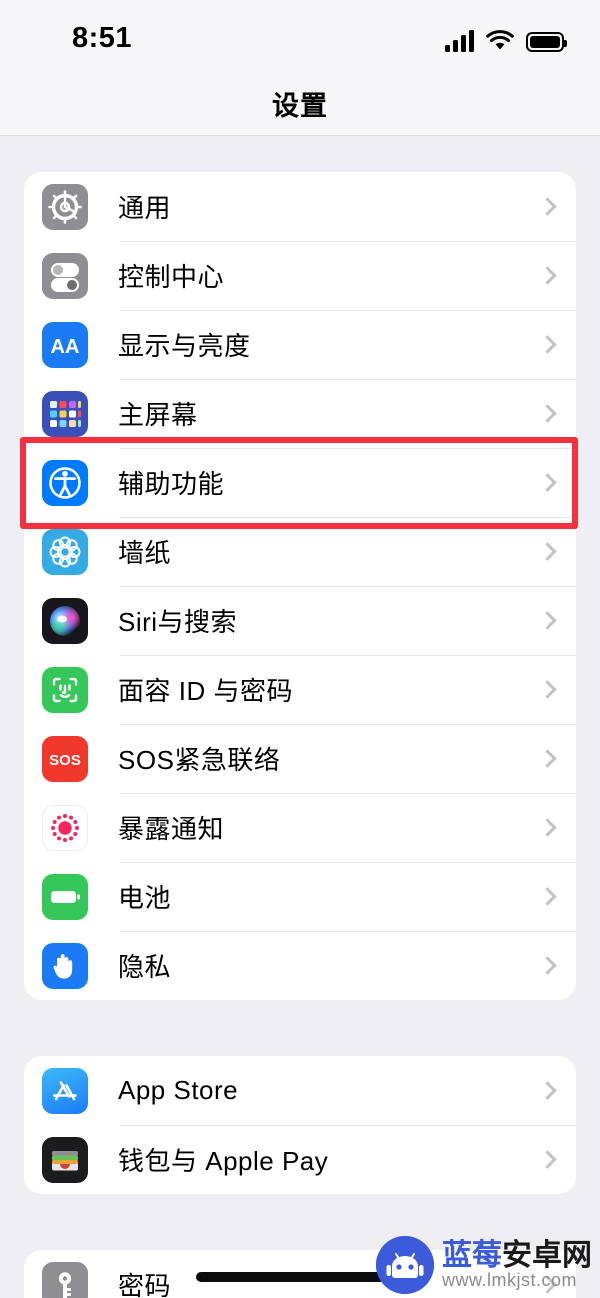  Describe the element at coordinates (300, 482) in the screenshot. I see `settings-row-accessibility: 辅助功能` at that location.